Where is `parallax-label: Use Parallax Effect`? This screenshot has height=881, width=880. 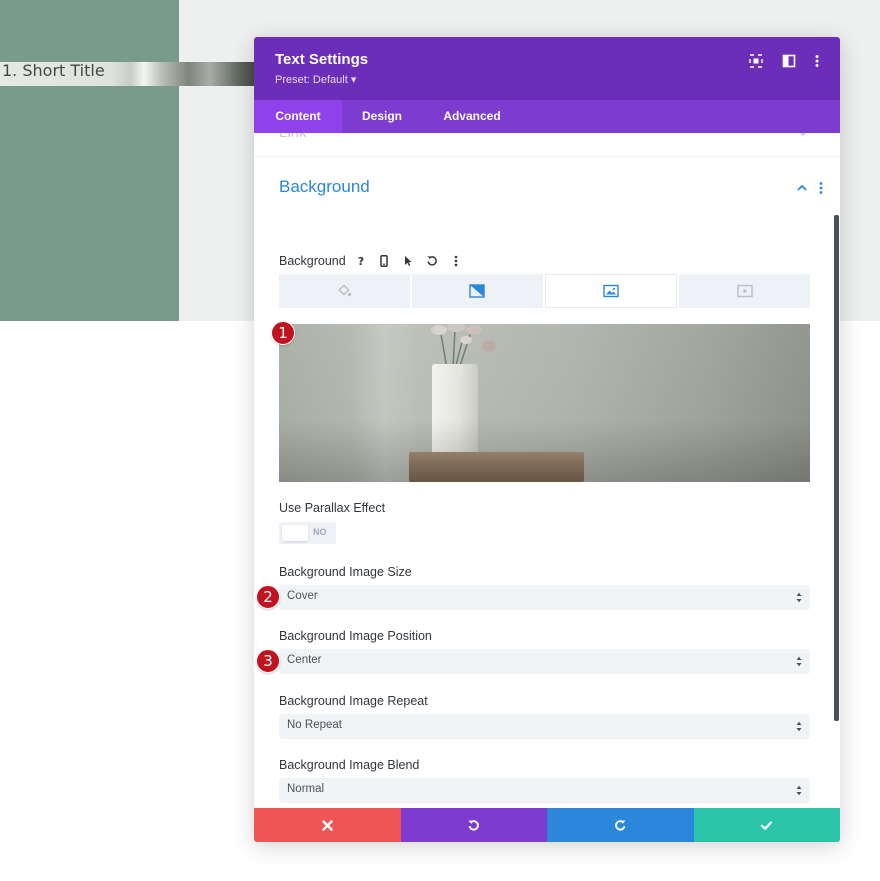
parallax-label: Use Parallax Effect is located at coordinates (332, 508).